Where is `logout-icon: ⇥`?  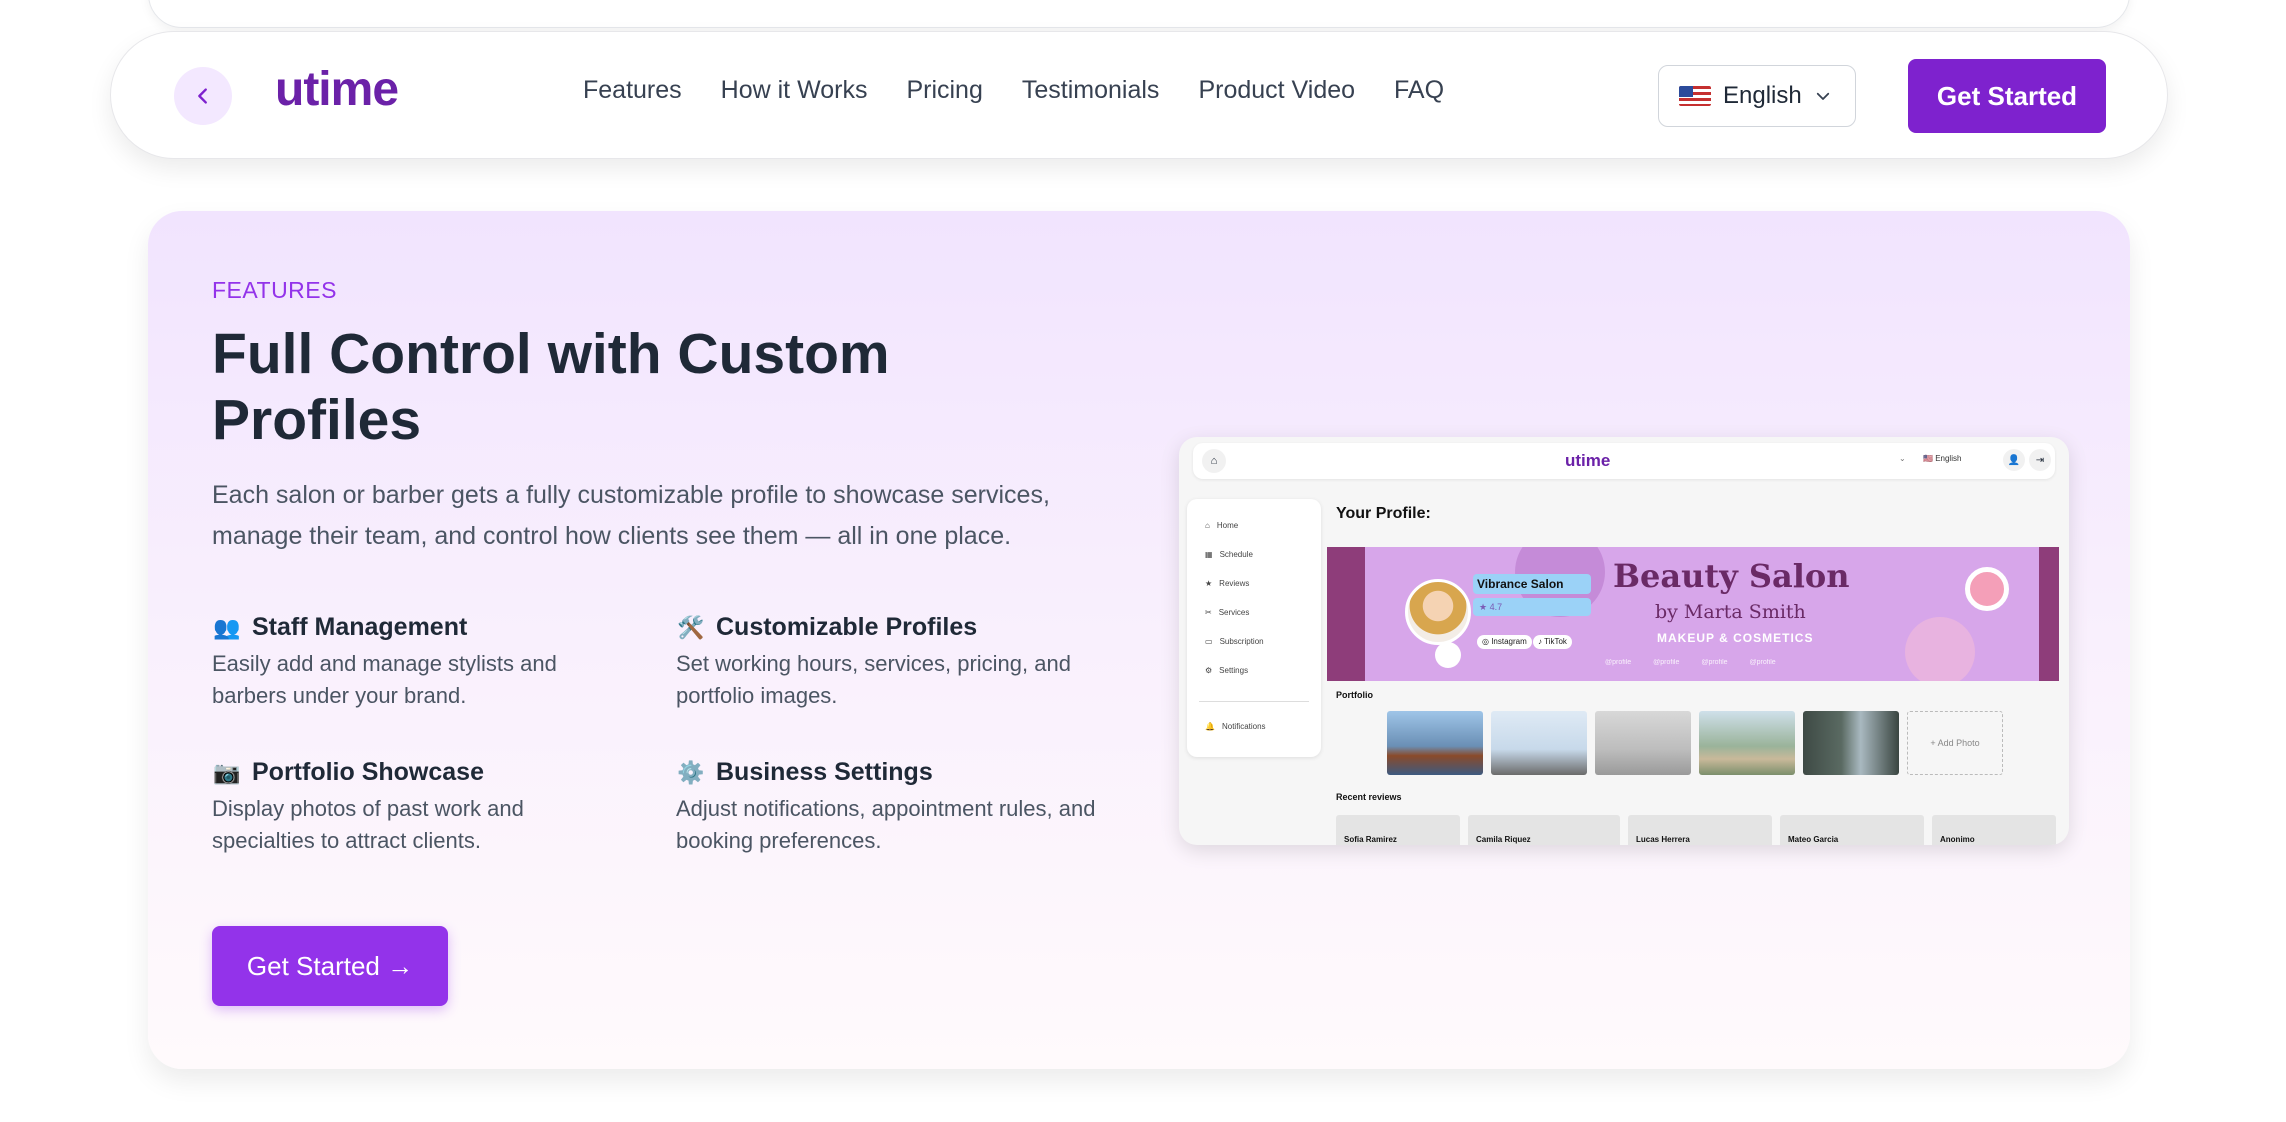 logout-icon: ⇥ is located at coordinates (2040, 460).